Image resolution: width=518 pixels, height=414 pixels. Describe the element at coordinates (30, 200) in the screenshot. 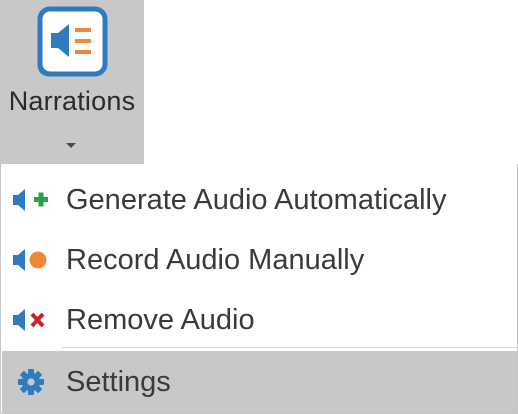

I see `speaker-plus-icon` at that location.